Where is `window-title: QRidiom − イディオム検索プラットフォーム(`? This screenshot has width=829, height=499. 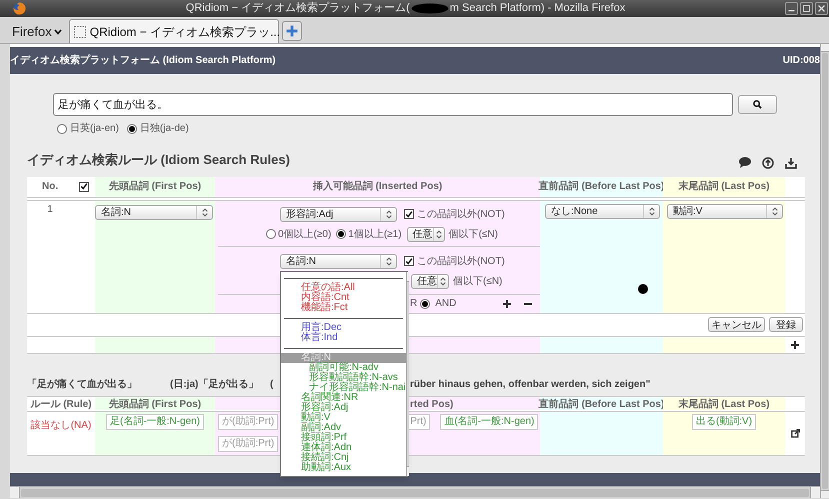
window-title: QRidiom − イディオム検索プラットフォーム( is located at coordinates (298, 8).